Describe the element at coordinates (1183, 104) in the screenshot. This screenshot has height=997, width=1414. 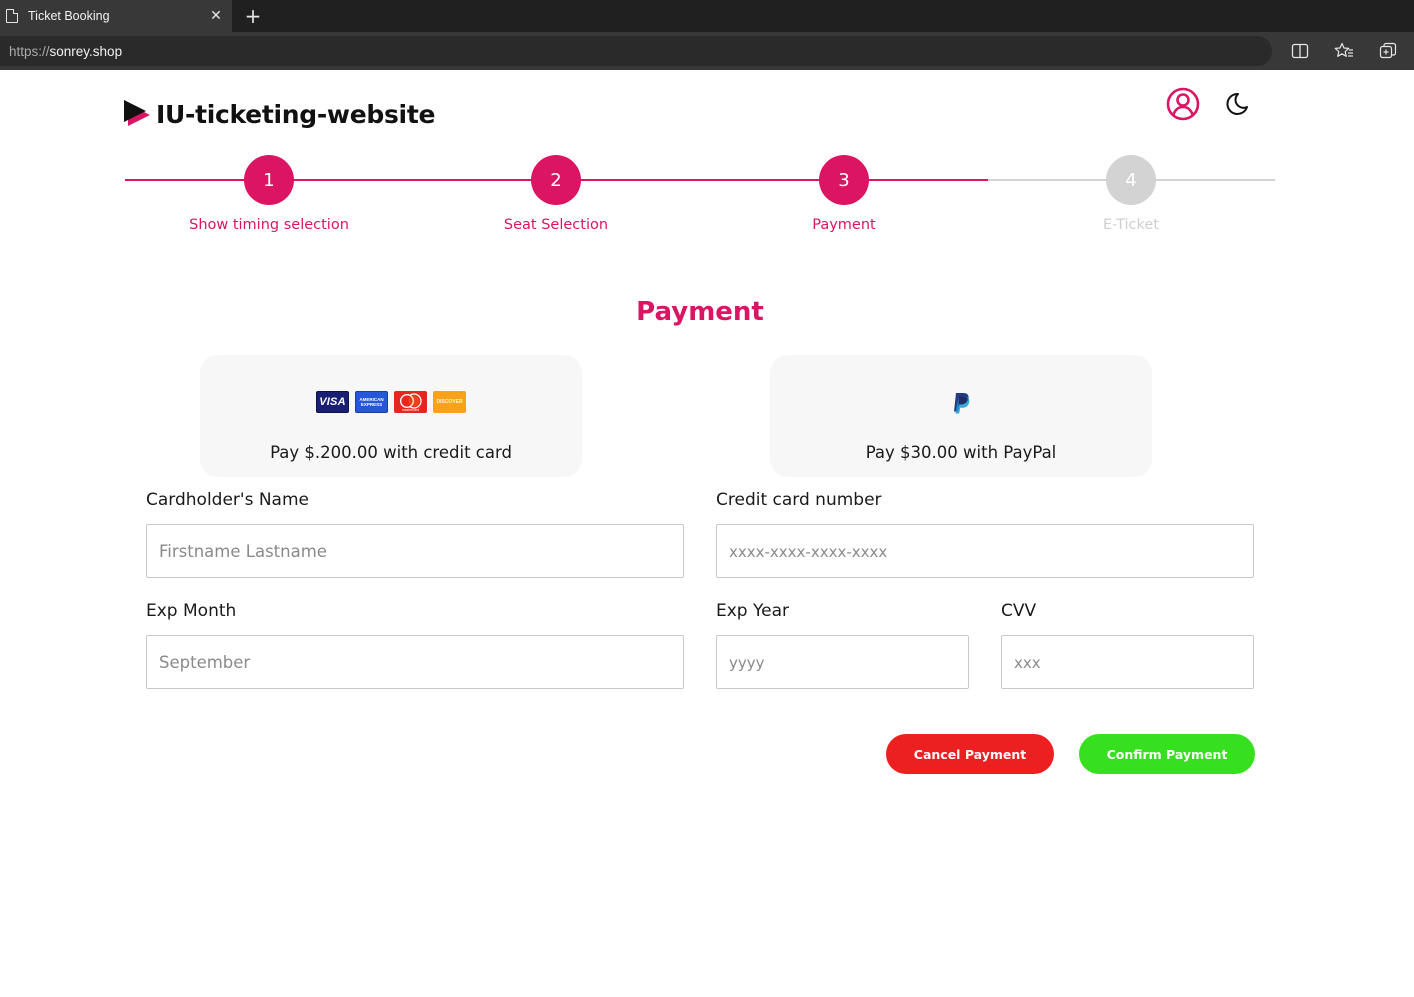
I see `user-account-icon` at that location.